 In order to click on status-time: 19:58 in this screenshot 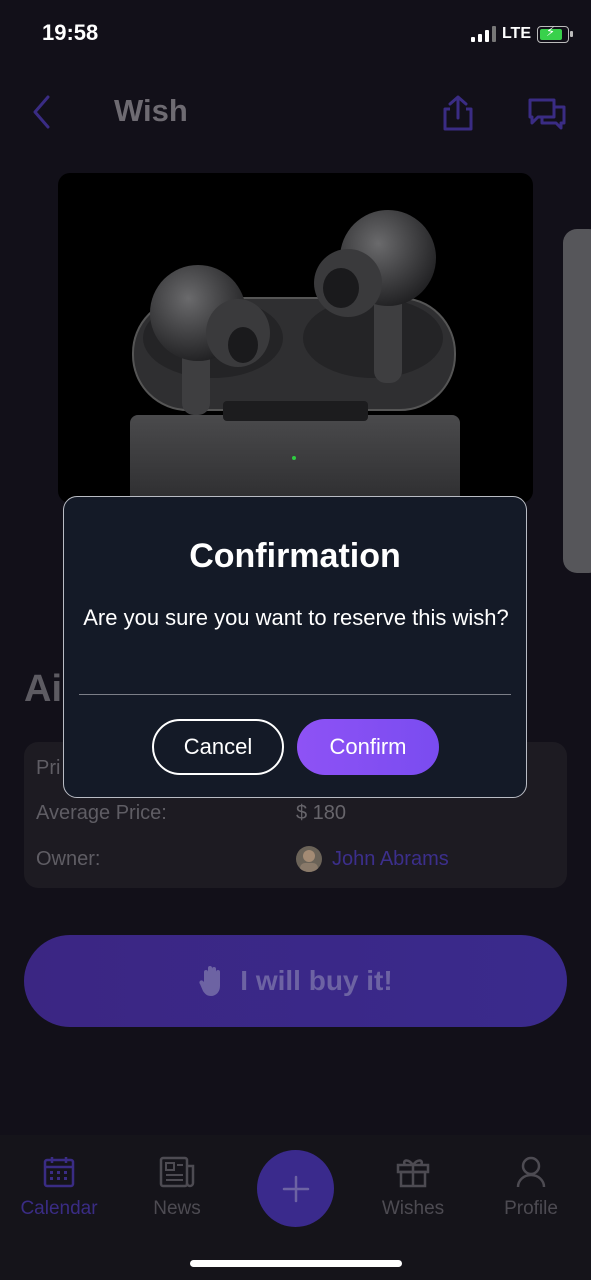, I will do `click(70, 32)`.